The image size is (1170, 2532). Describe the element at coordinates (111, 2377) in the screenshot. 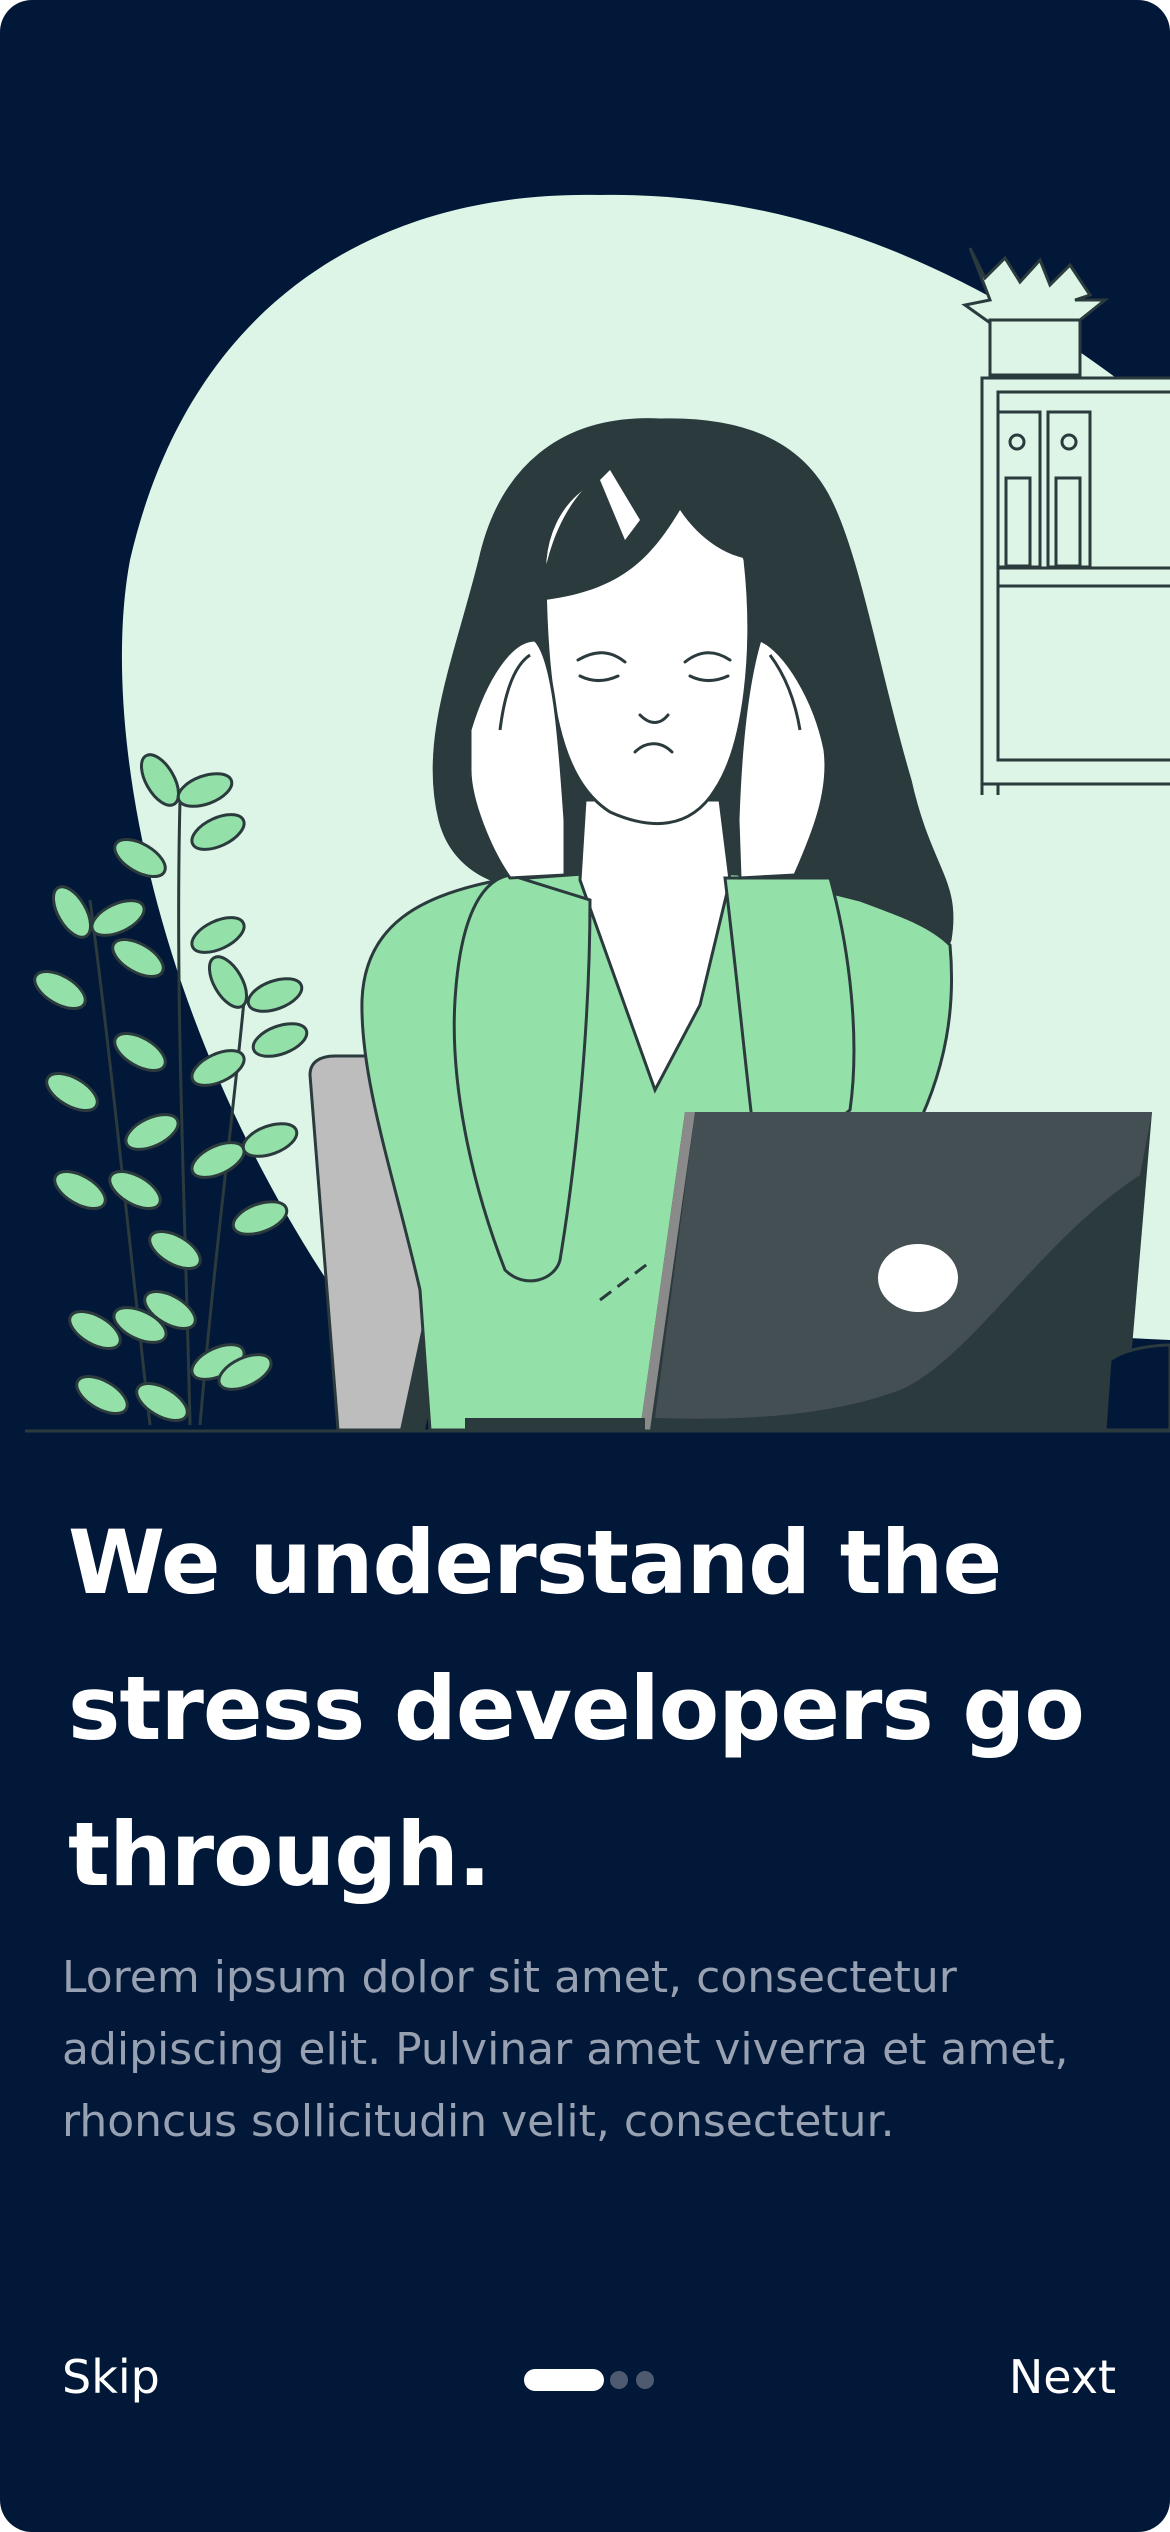

I see `skip-button: Skip` at that location.